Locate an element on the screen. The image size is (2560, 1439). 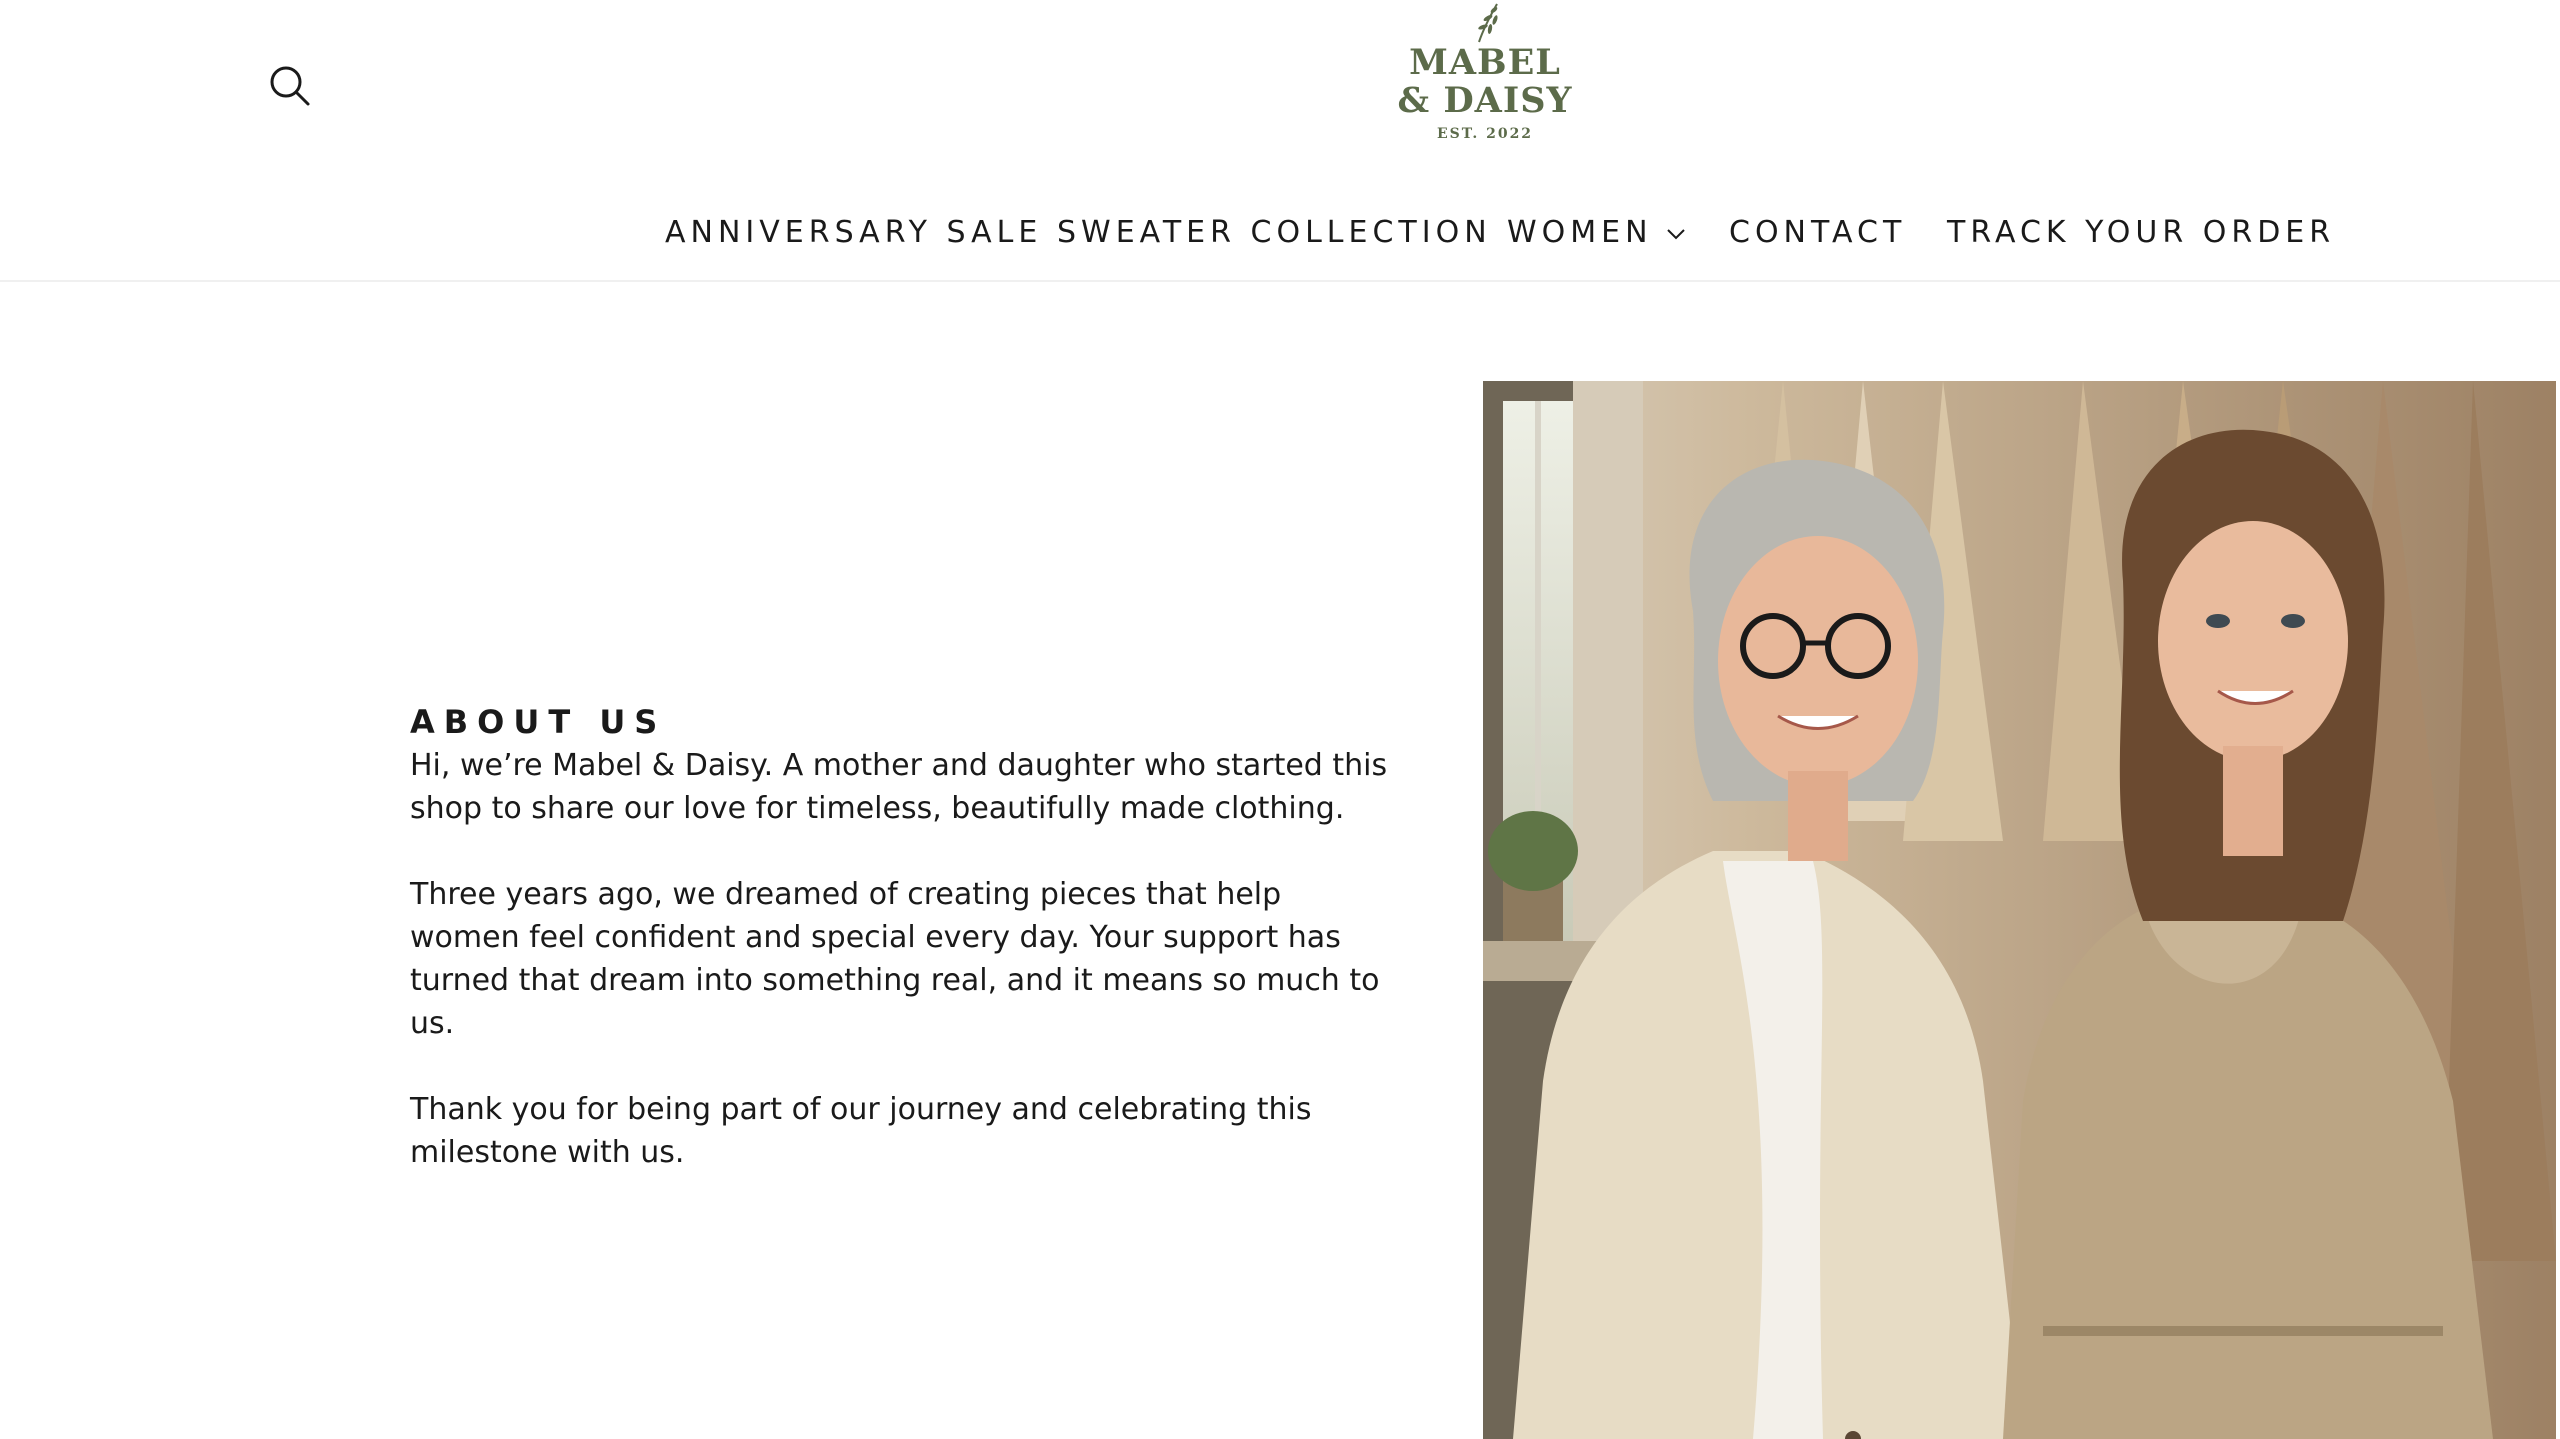
logo-line2: & DAISY is located at coordinates (1485, 100).